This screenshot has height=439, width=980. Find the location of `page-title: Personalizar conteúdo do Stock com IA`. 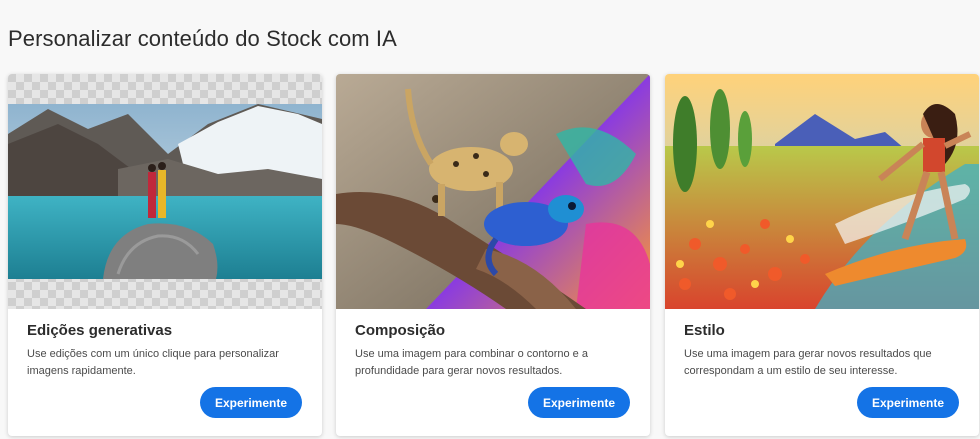

page-title: Personalizar conteúdo do Stock com IA is located at coordinates (202, 38).